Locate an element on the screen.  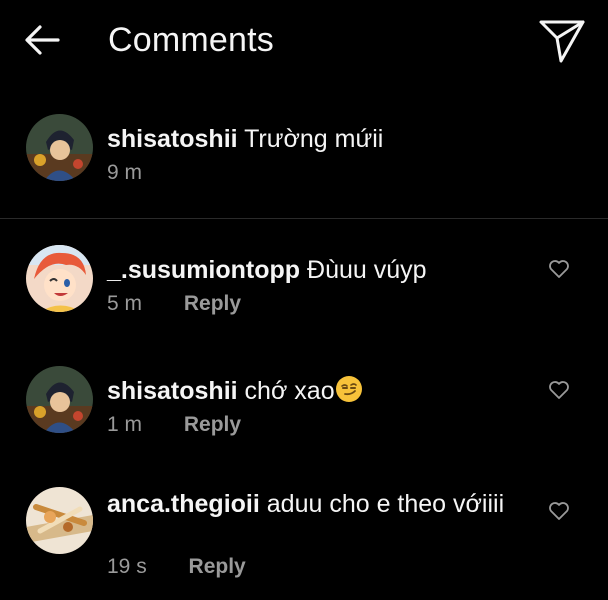
share-button is located at coordinates (562, 41).